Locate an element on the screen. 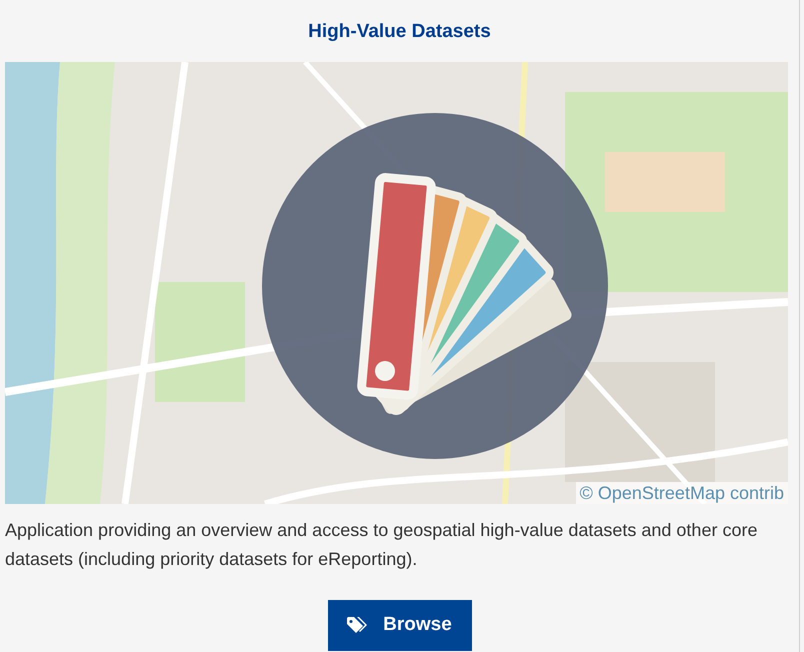 The width and height of the screenshot is (804, 652). card-title: High-Value Datasets is located at coordinates (399, 32).